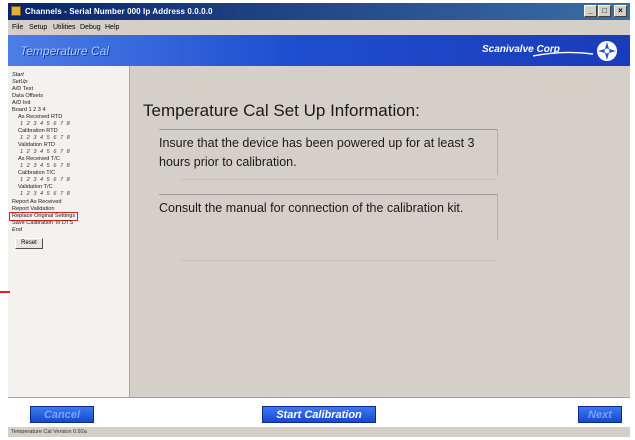  I want to click on status-bar: Temperature Cal Version 0.92a, so click(319, 432).